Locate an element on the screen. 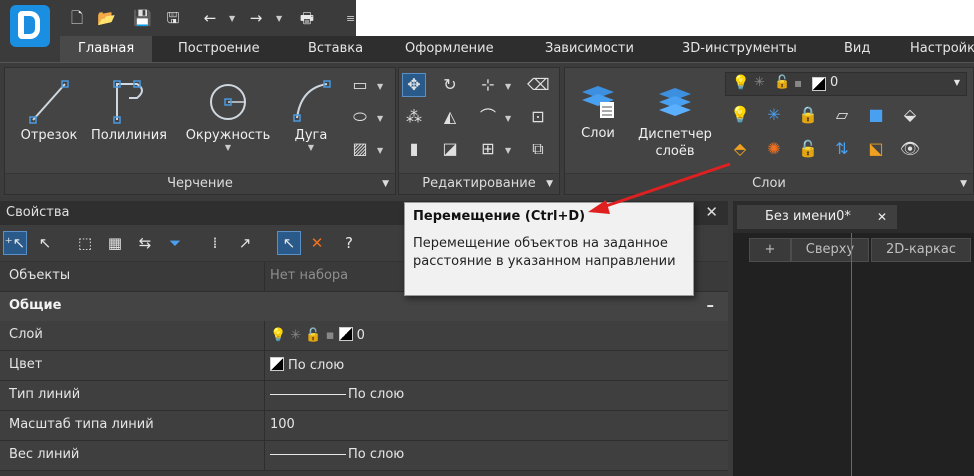  layer-visibility-icon: 👁 is located at coordinates (910, 149).